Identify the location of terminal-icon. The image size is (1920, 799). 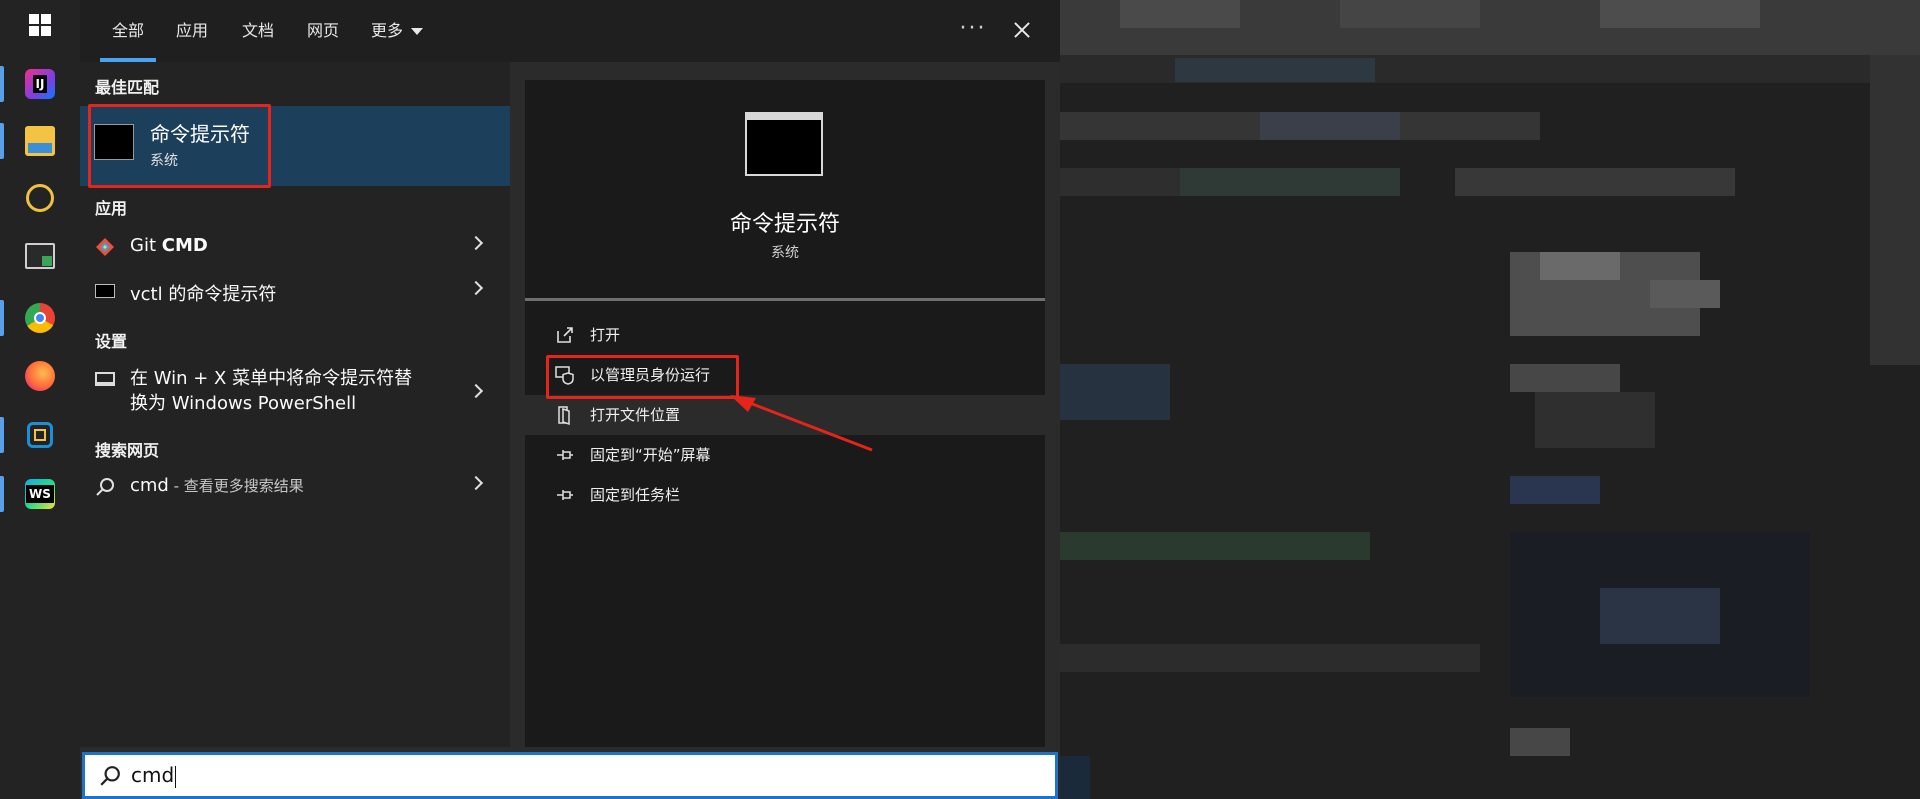
(40, 256).